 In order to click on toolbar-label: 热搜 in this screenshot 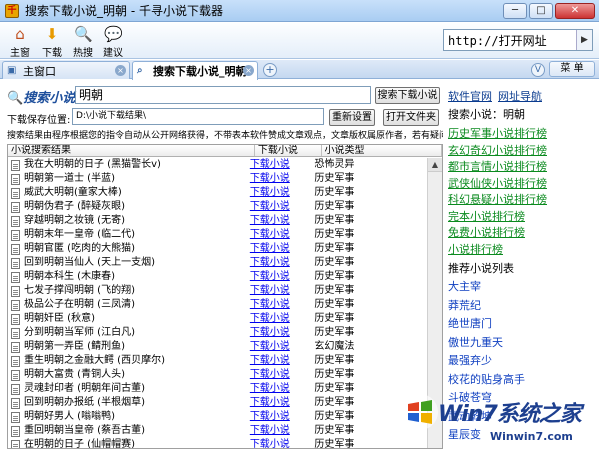, I will do `click(83, 53)`.